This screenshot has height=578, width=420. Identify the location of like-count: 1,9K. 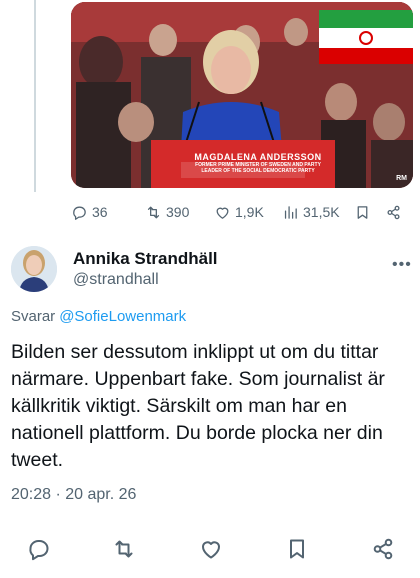
(249, 212).